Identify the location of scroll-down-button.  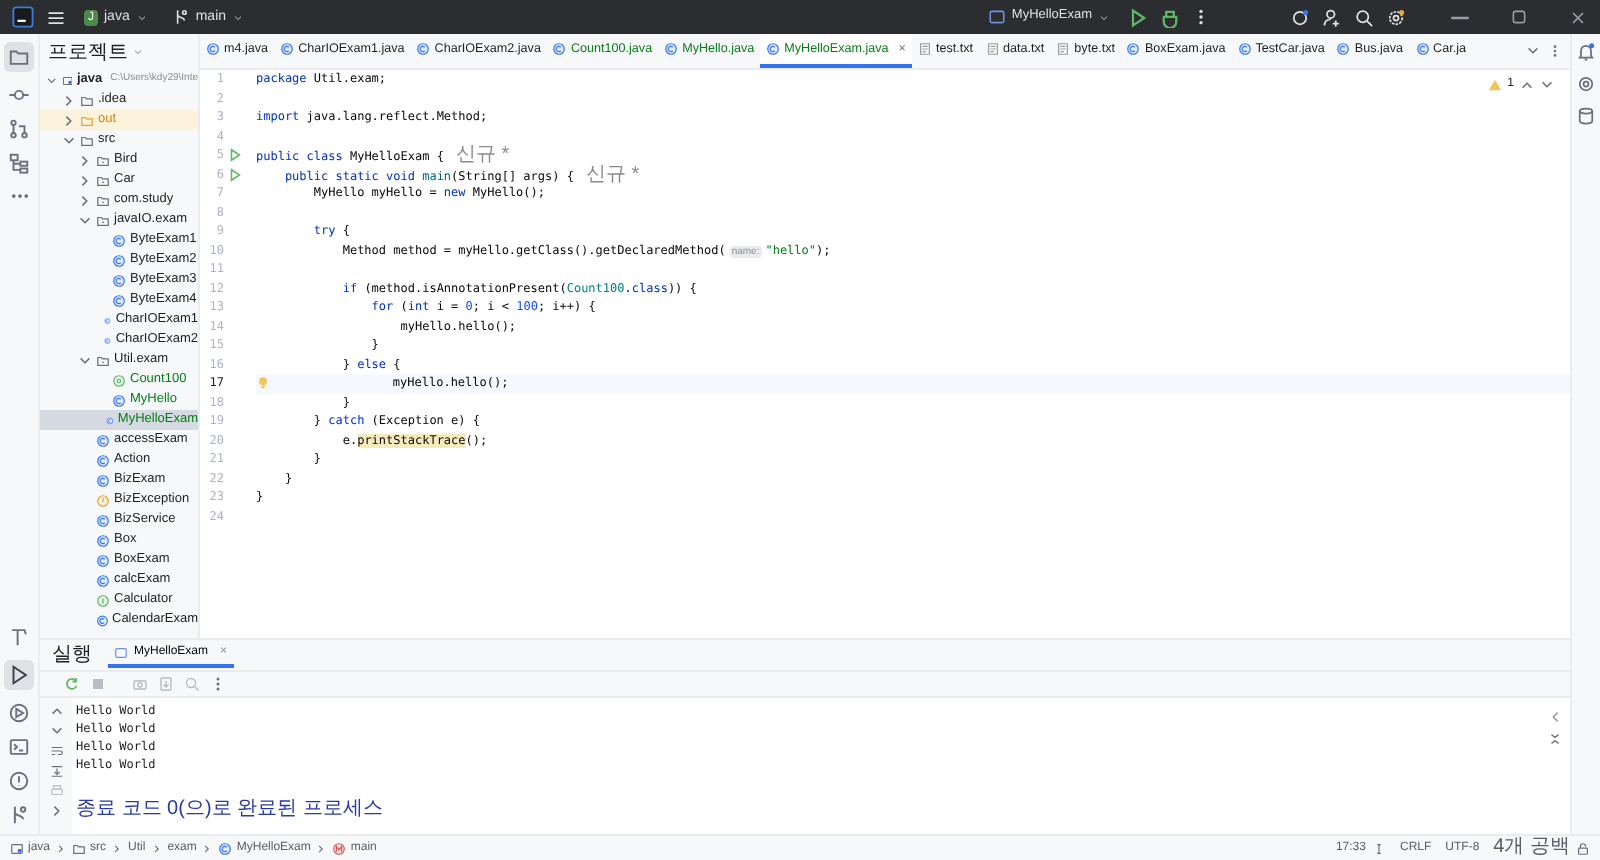
(56, 731).